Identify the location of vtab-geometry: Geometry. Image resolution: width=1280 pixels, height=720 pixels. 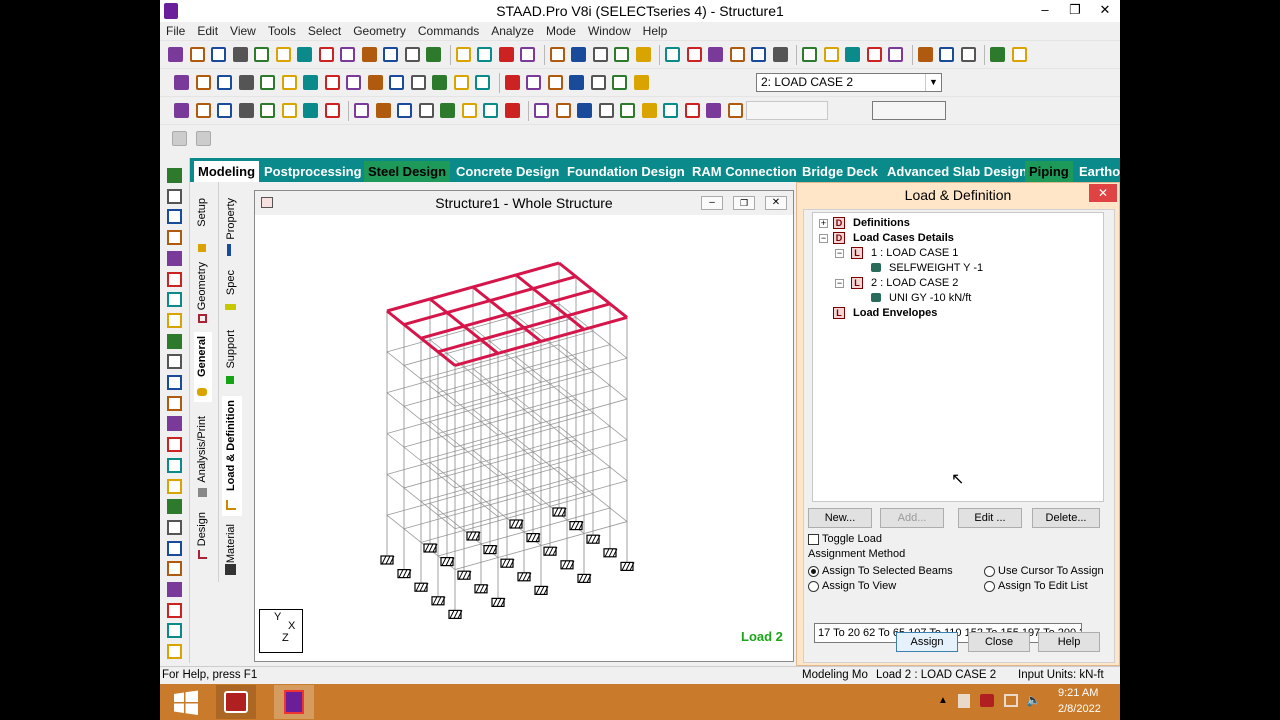
(203, 295).